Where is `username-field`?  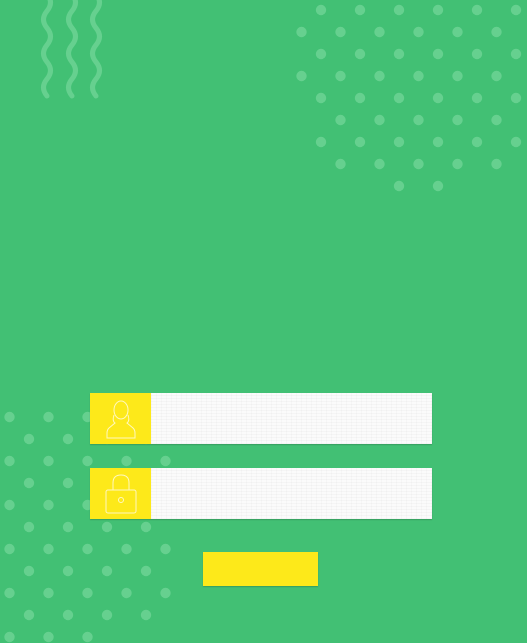
username-field is located at coordinates (261, 418).